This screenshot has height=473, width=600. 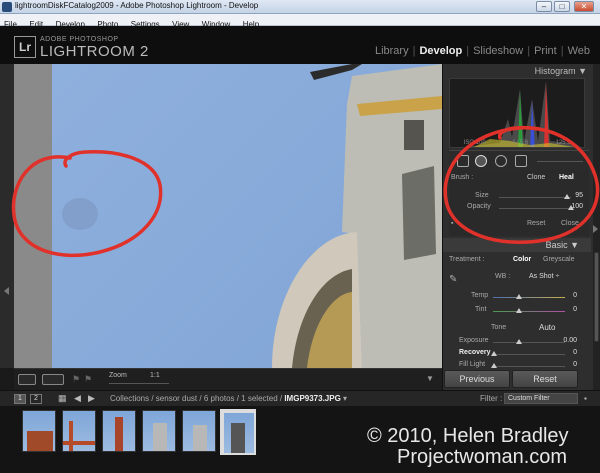 What do you see at coordinates (536, 177) in the screenshot?
I see `clone-button: Clone` at bounding box center [536, 177].